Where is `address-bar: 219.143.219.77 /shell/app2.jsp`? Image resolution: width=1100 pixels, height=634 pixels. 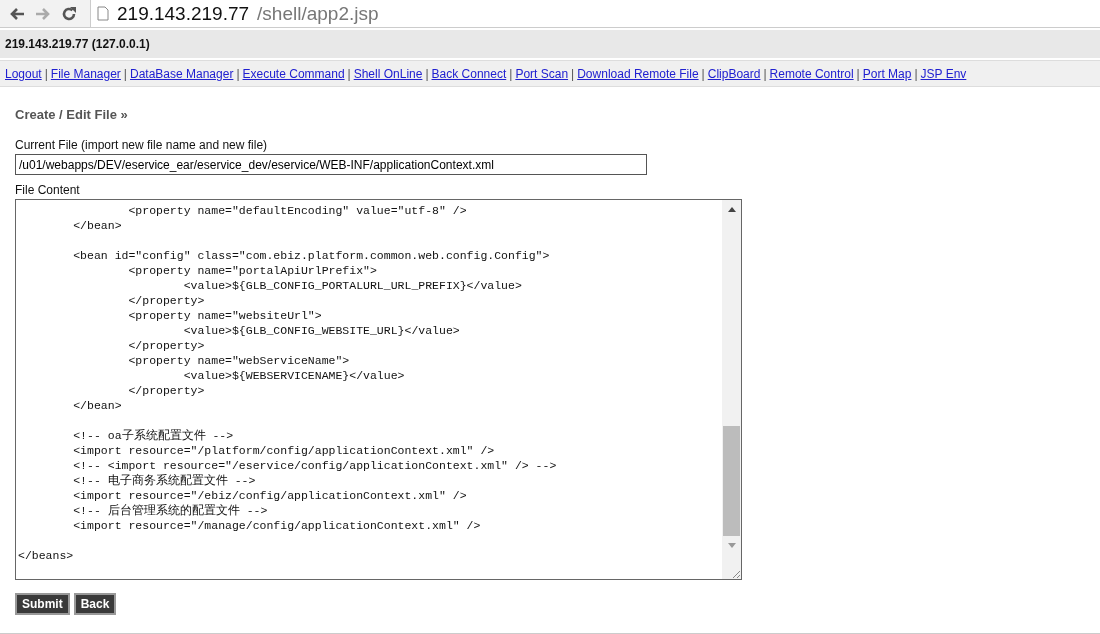 address-bar: 219.143.219.77 /shell/app2.jsp is located at coordinates (595, 13).